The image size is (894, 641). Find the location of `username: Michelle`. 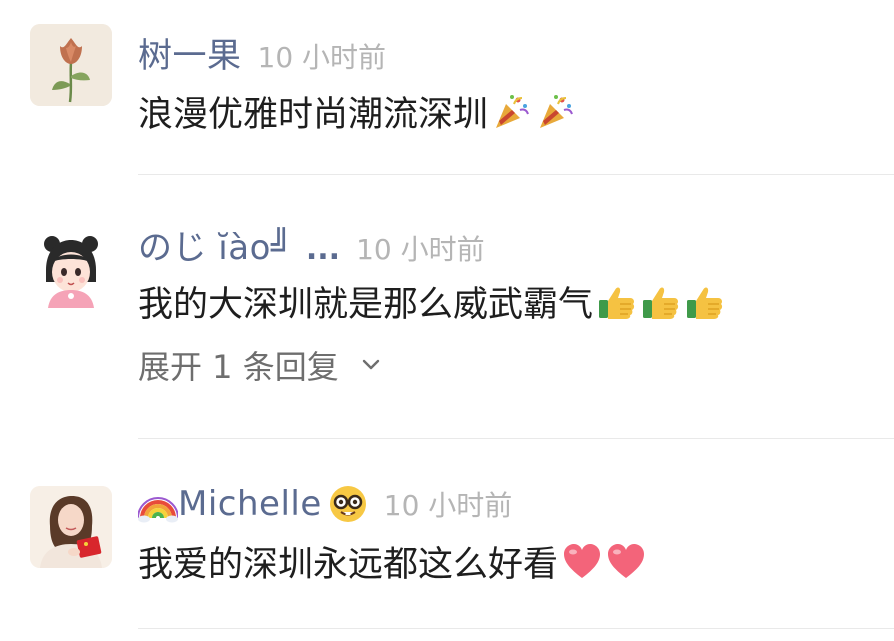

username: Michelle is located at coordinates (250, 504).